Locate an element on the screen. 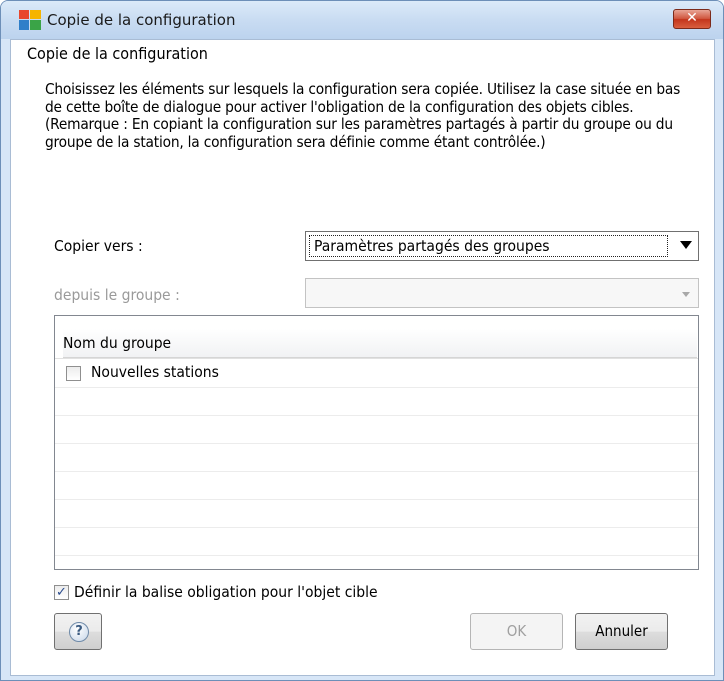 The height and width of the screenshot is (681, 724). from-group-label: depuis le groupe : is located at coordinates (117, 295).